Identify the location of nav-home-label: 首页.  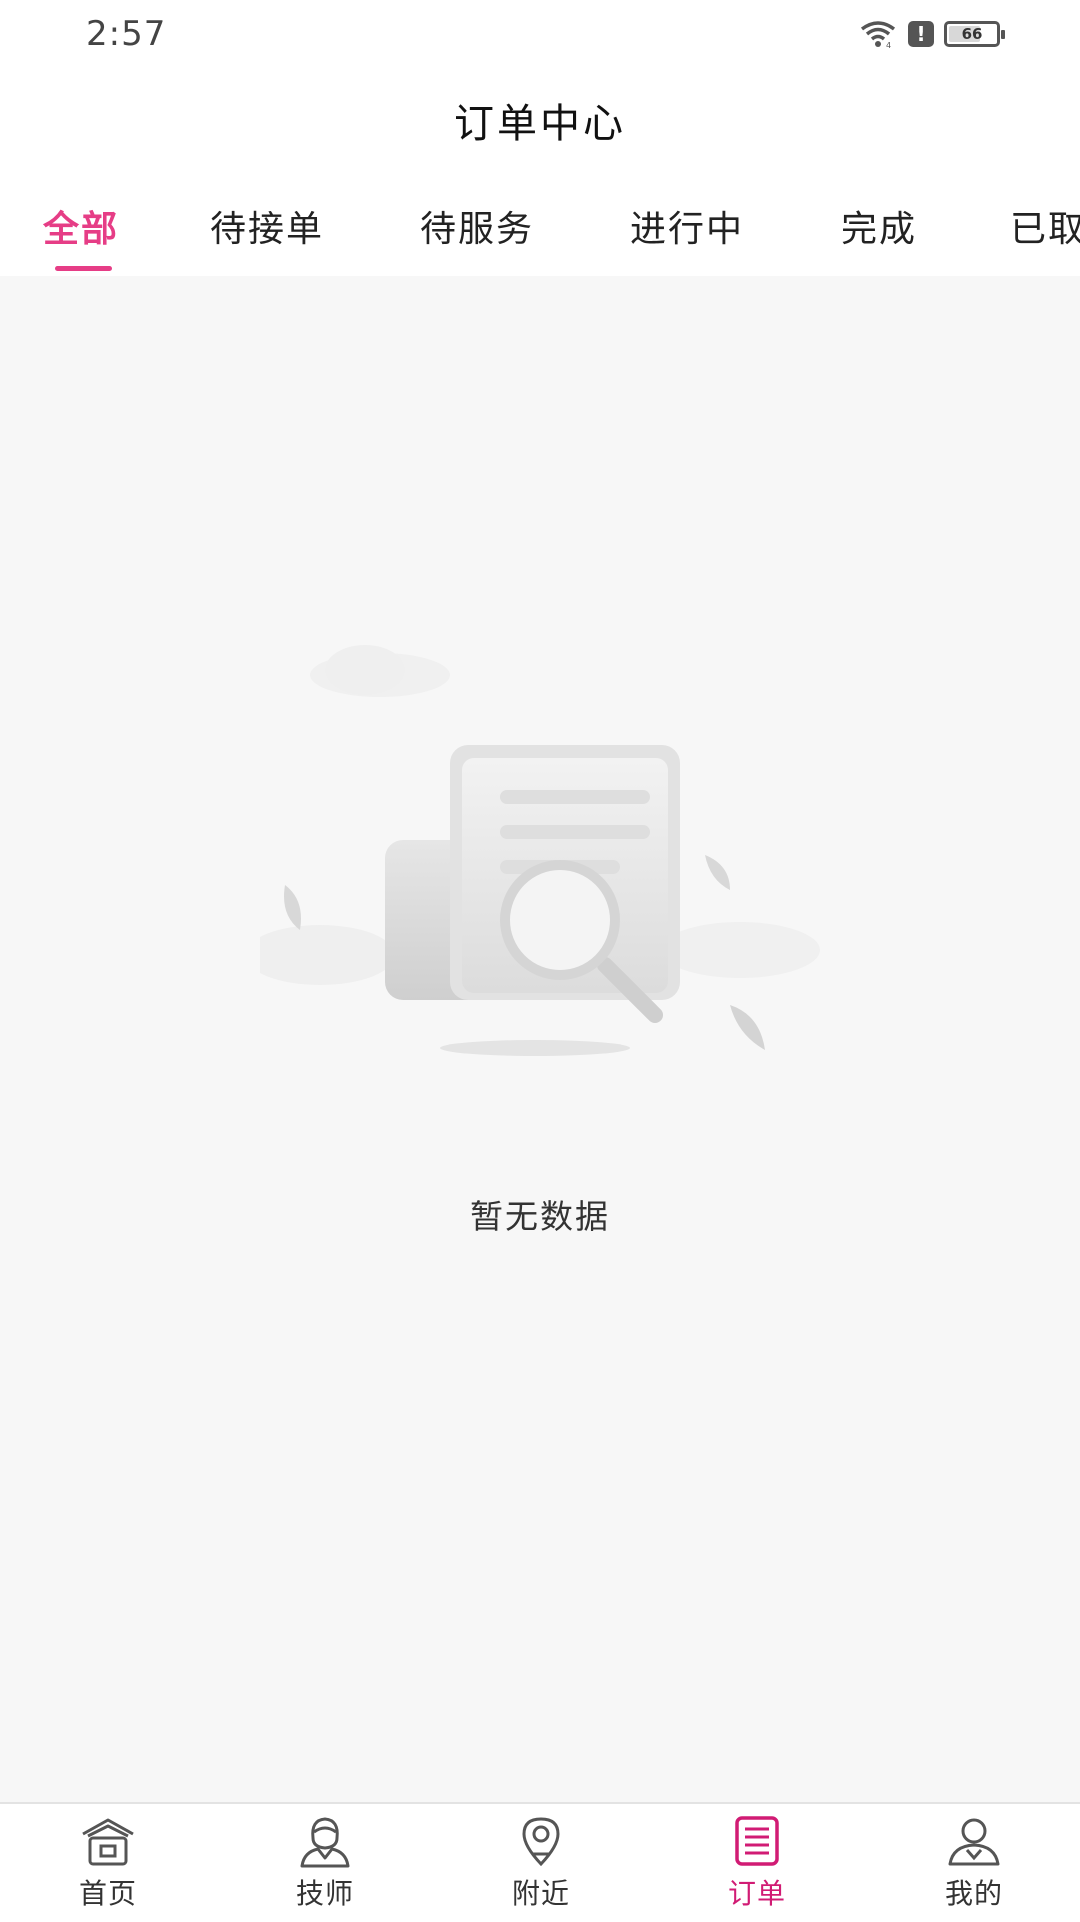
(107, 1893).